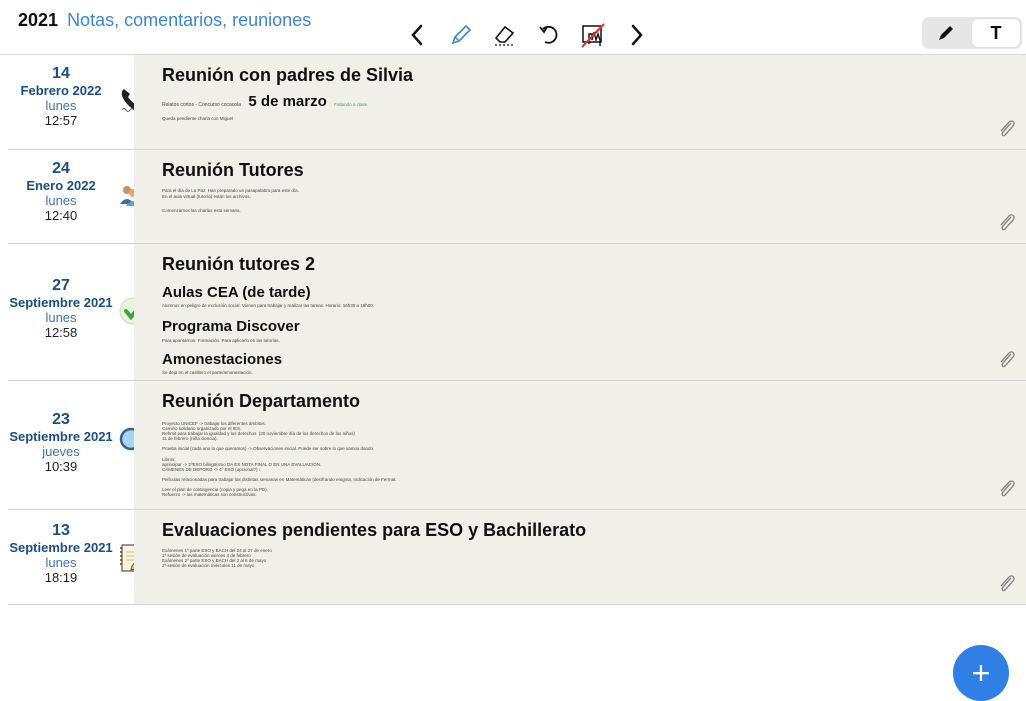 The height and width of the screenshot is (701, 1026). What do you see at coordinates (637, 35) in the screenshot?
I see `chevron-right-icon` at bounding box center [637, 35].